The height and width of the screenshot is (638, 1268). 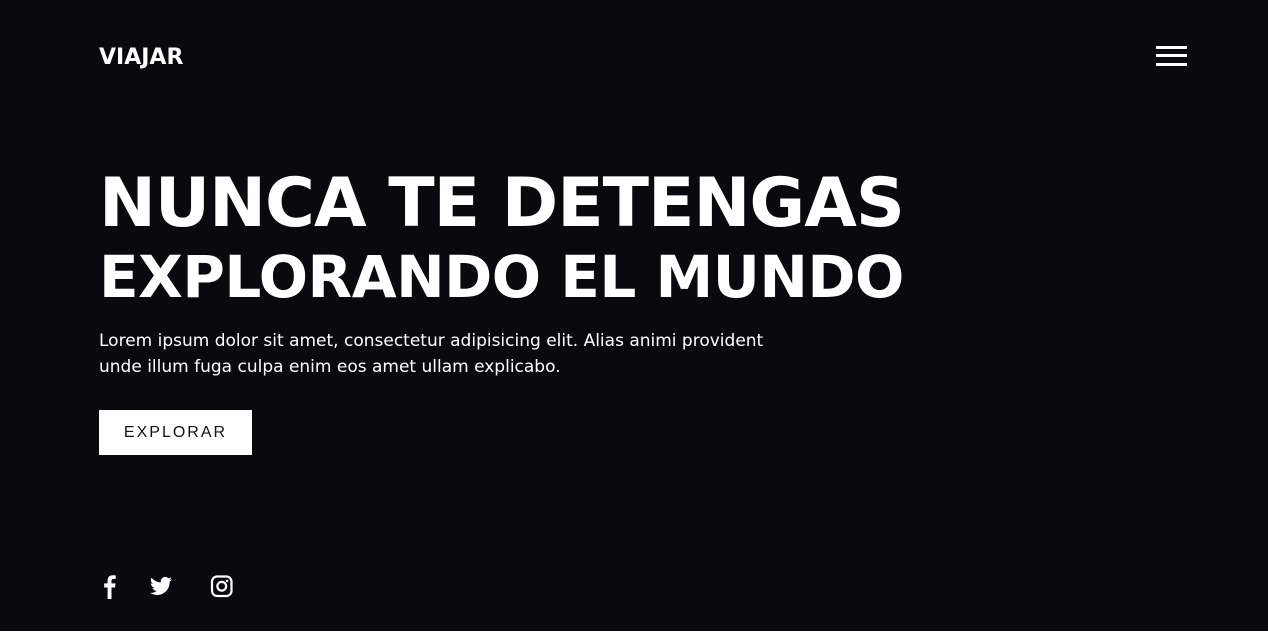 I want to click on hero-title: NUNCA TE DETENGAS EXPLORANDO EL MUNDO, so click(x=502, y=236).